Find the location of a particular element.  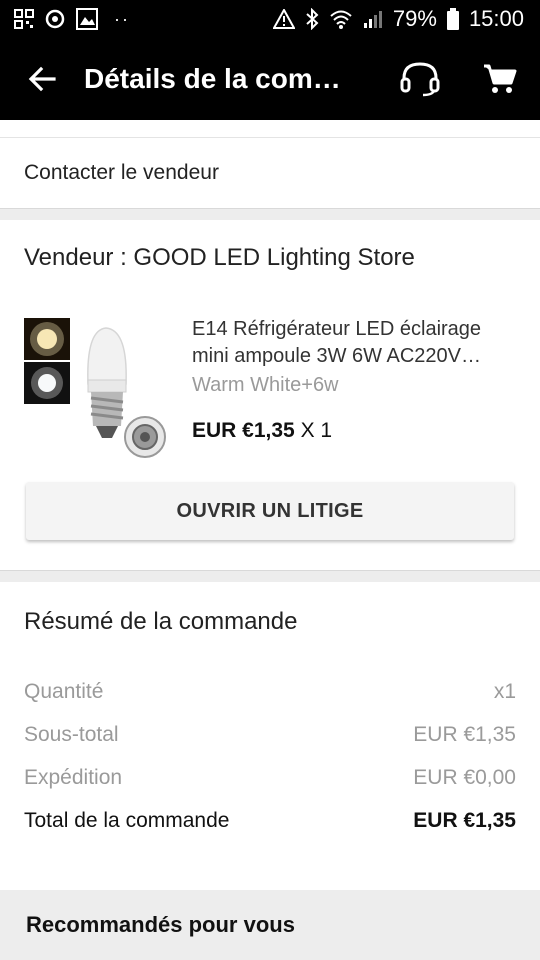

header-actions is located at coordinates (460, 79).